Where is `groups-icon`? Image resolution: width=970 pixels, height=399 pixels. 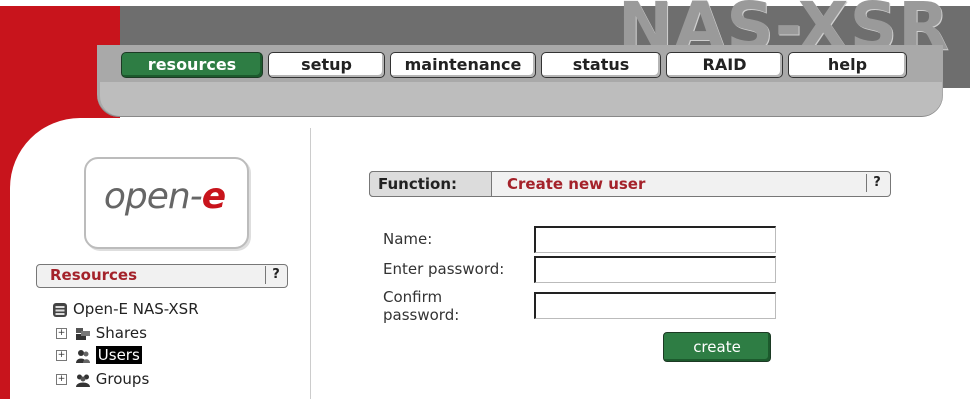
groups-icon is located at coordinates (82, 380).